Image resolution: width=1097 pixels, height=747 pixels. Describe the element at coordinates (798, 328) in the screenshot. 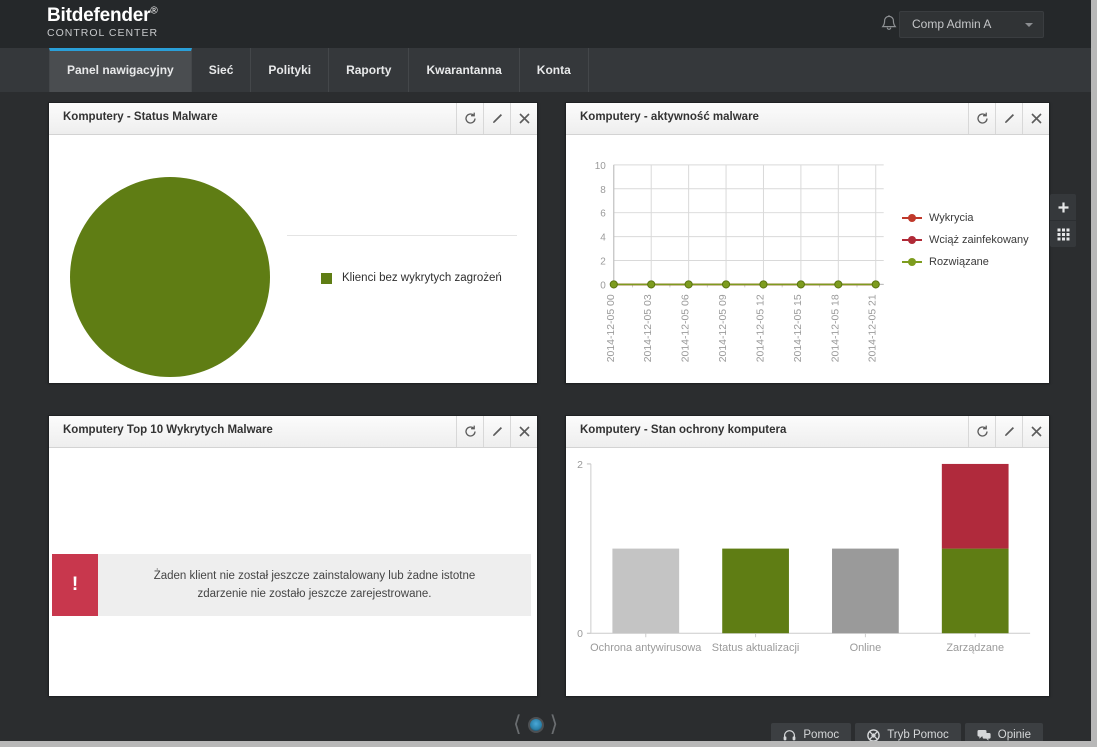

I see `x-axis-tick-label: 2014-12-05 15` at that location.